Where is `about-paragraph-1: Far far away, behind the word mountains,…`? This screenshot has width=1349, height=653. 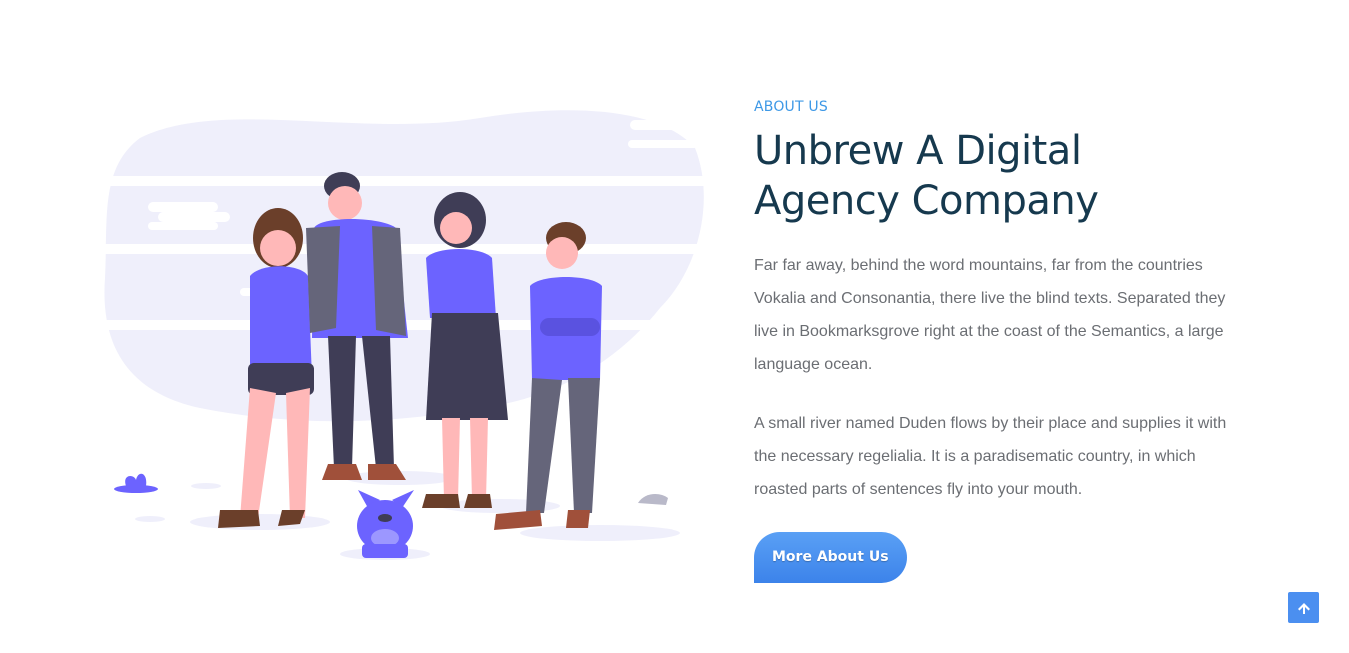
about-paragraph-1: Far far away, behind the word mountains,… is located at coordinates (990, 315).